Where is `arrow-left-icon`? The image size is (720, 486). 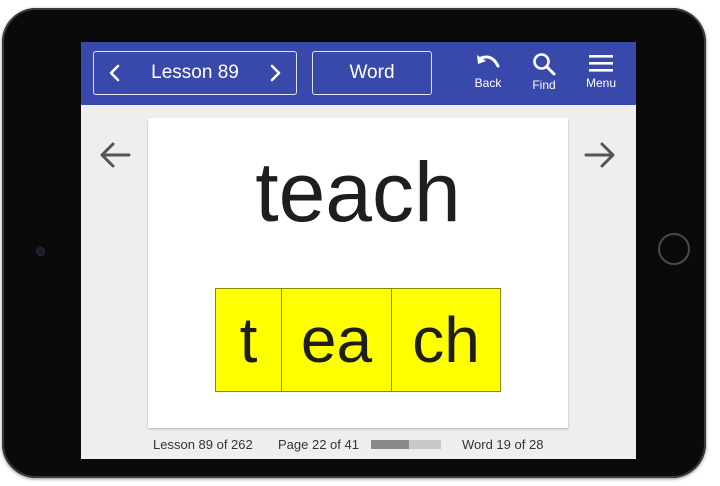 arrow-left-icon is located at coordinates (115, 155).